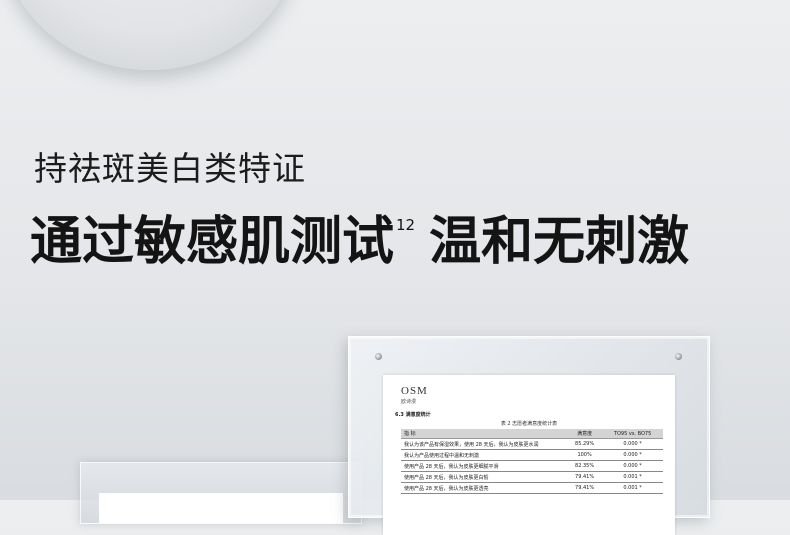 The width and height of the screenshot is (790, 535). I want to click on table-row: 使用产品 28 天后，我认为皮肤更透亮 79.41% 0.001 *, so click(532, 488).